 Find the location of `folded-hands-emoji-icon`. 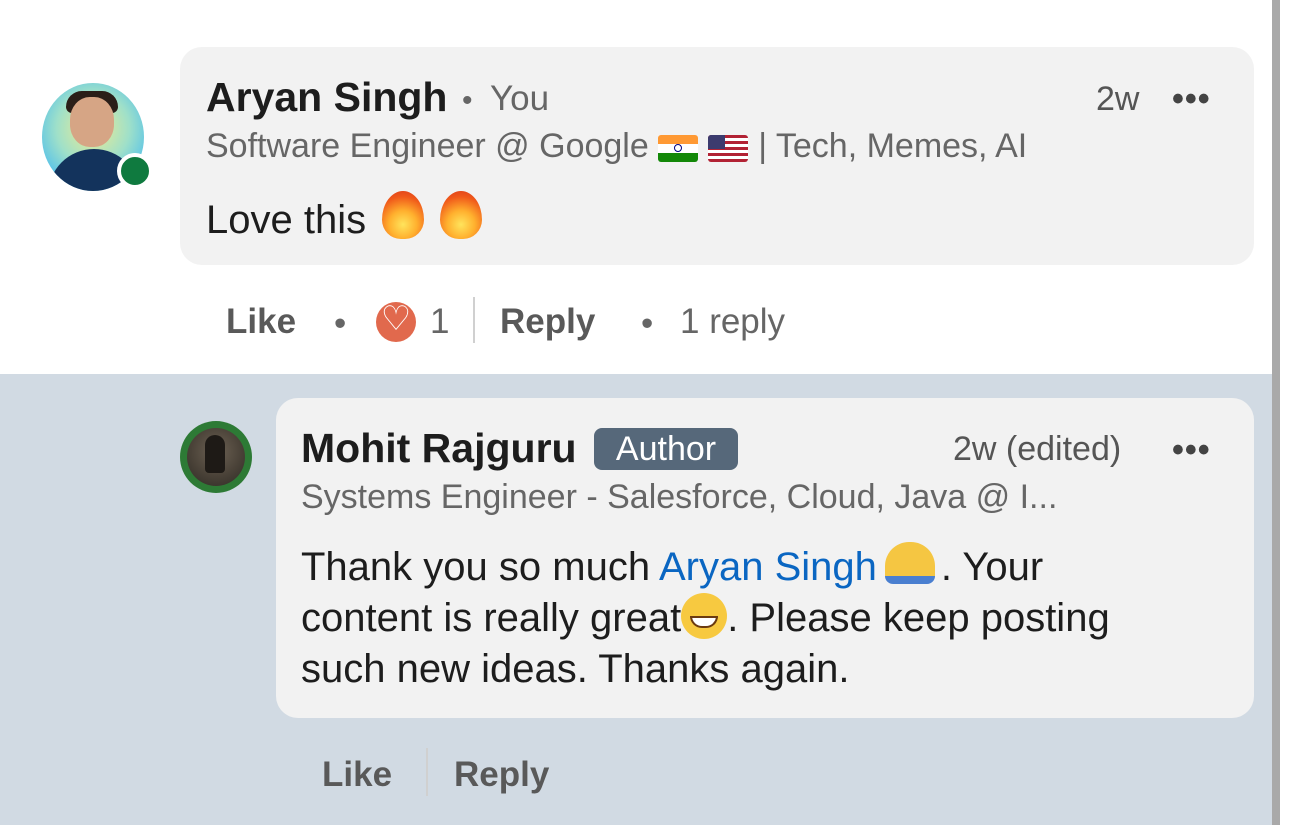

folded-hands-emoji-icon is located at coordinates (909, 563).